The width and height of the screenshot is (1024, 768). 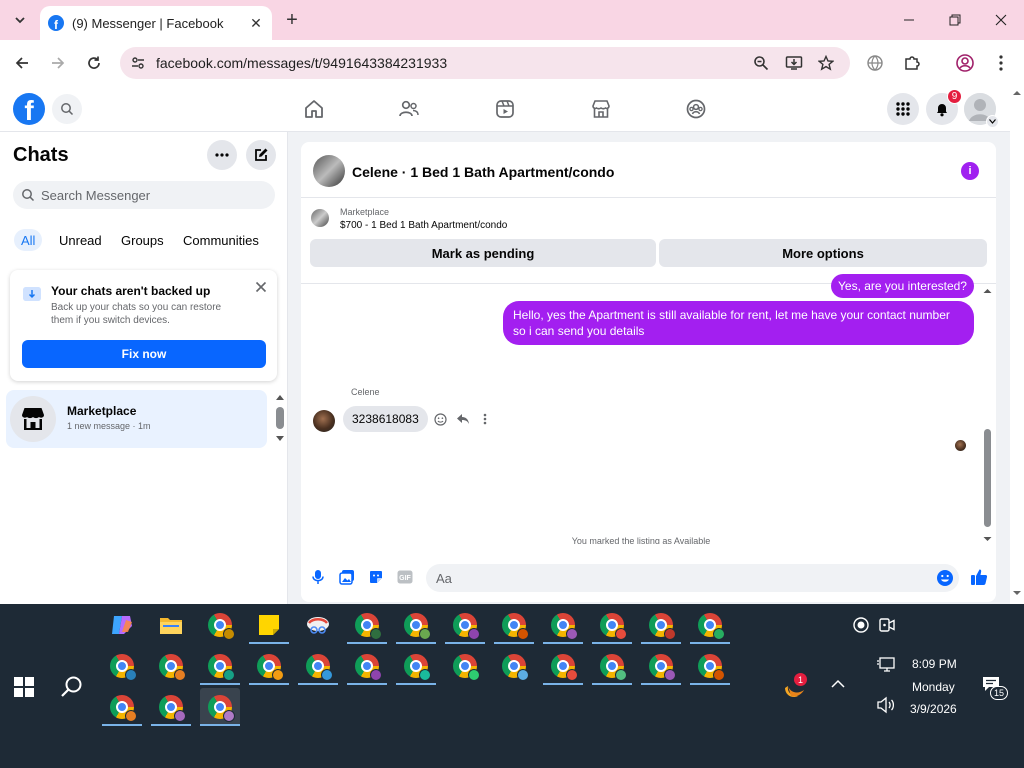 I want to click on browser-tab-messenger: f (9) Messenger | Facebook ✕, so click(x=156, y=23).